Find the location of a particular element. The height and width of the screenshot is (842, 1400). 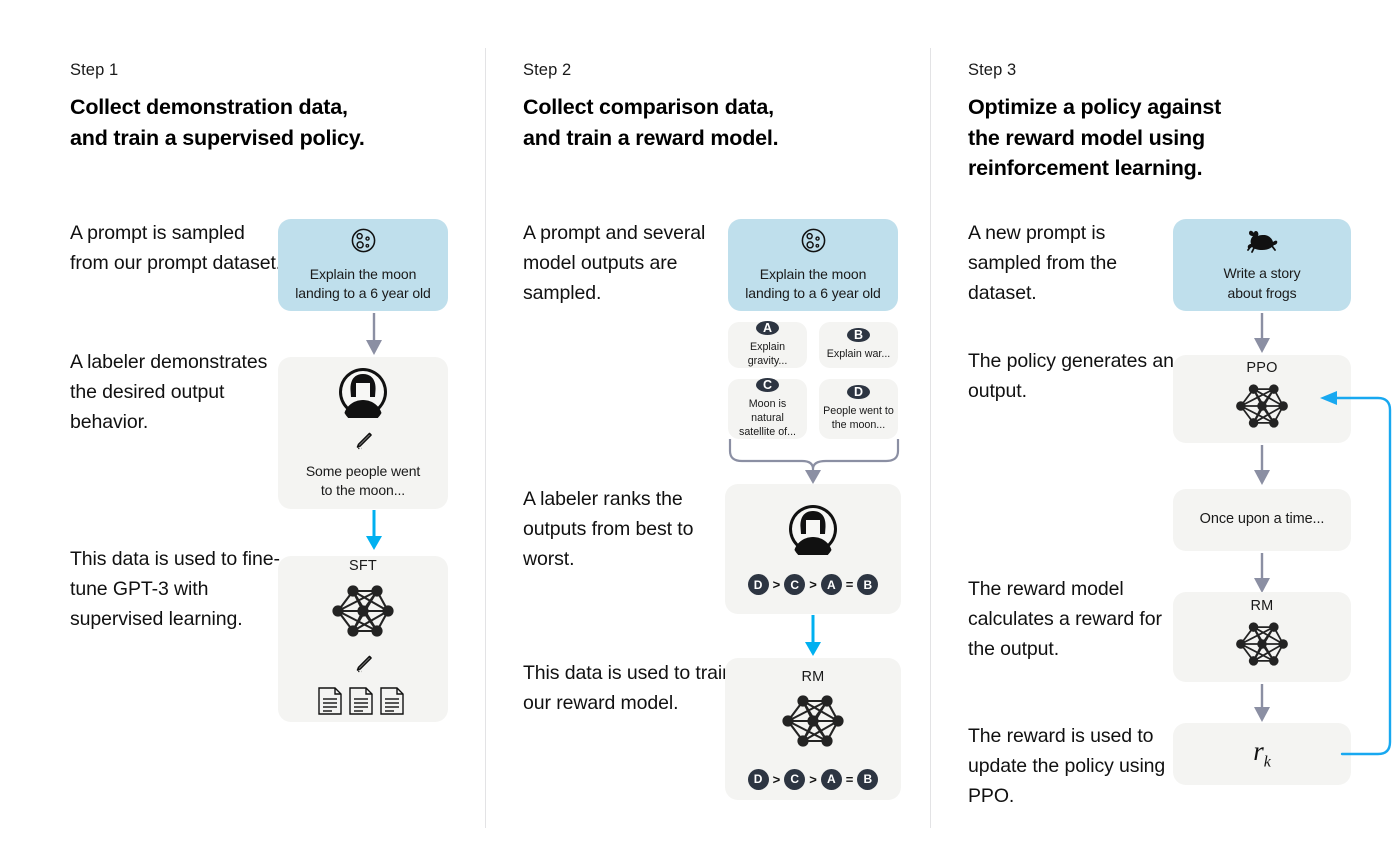

step-1-prompt-line1: Explain the moon is located at coordinates (363, 273).